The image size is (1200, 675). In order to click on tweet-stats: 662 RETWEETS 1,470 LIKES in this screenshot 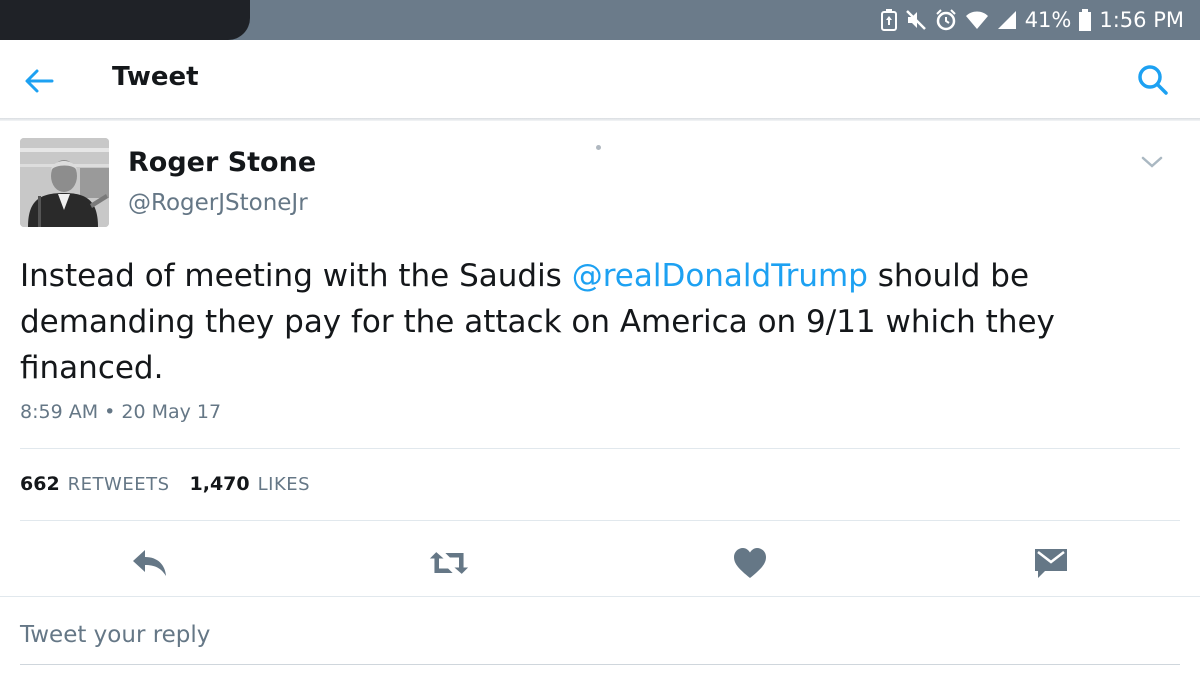, I will do `click(165, 484)`.